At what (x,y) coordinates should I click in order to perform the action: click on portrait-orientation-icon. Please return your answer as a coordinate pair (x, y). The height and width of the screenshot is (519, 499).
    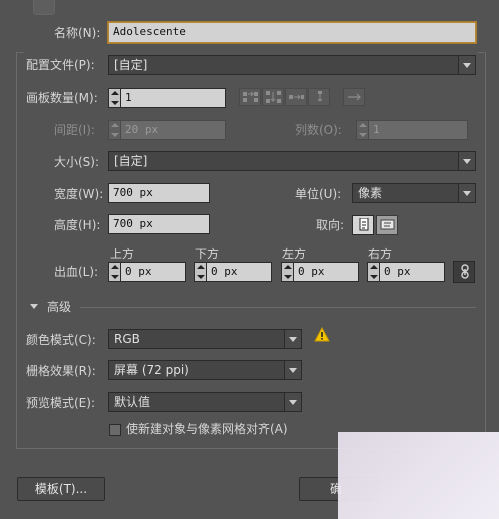
    Looking at the image, I should click on (363, 225).